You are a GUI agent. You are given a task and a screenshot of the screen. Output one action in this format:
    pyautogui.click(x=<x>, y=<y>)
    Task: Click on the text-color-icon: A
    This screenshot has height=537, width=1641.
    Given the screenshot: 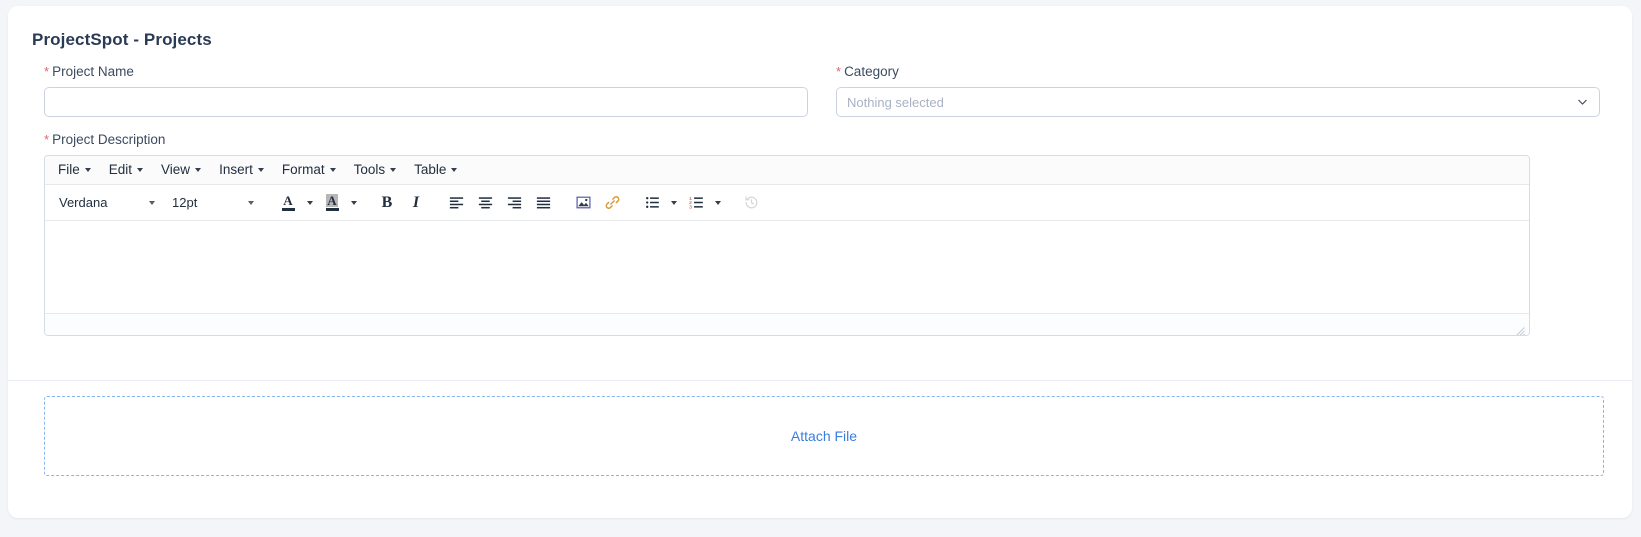 What is the action you would take?
    pyautogui.click(x=288, y=203)
    